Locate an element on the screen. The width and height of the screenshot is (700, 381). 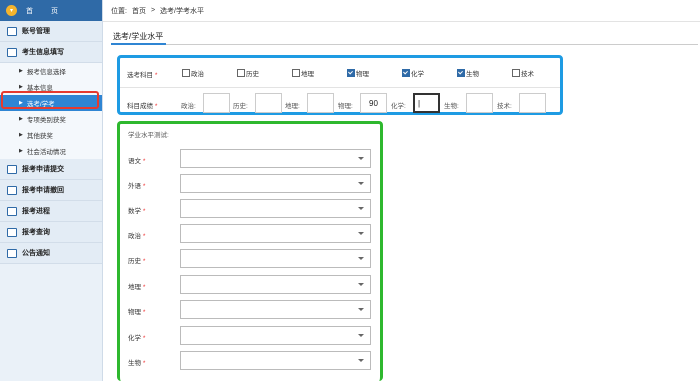
level-label-text: 地理 is located at coordinates (134, 287).